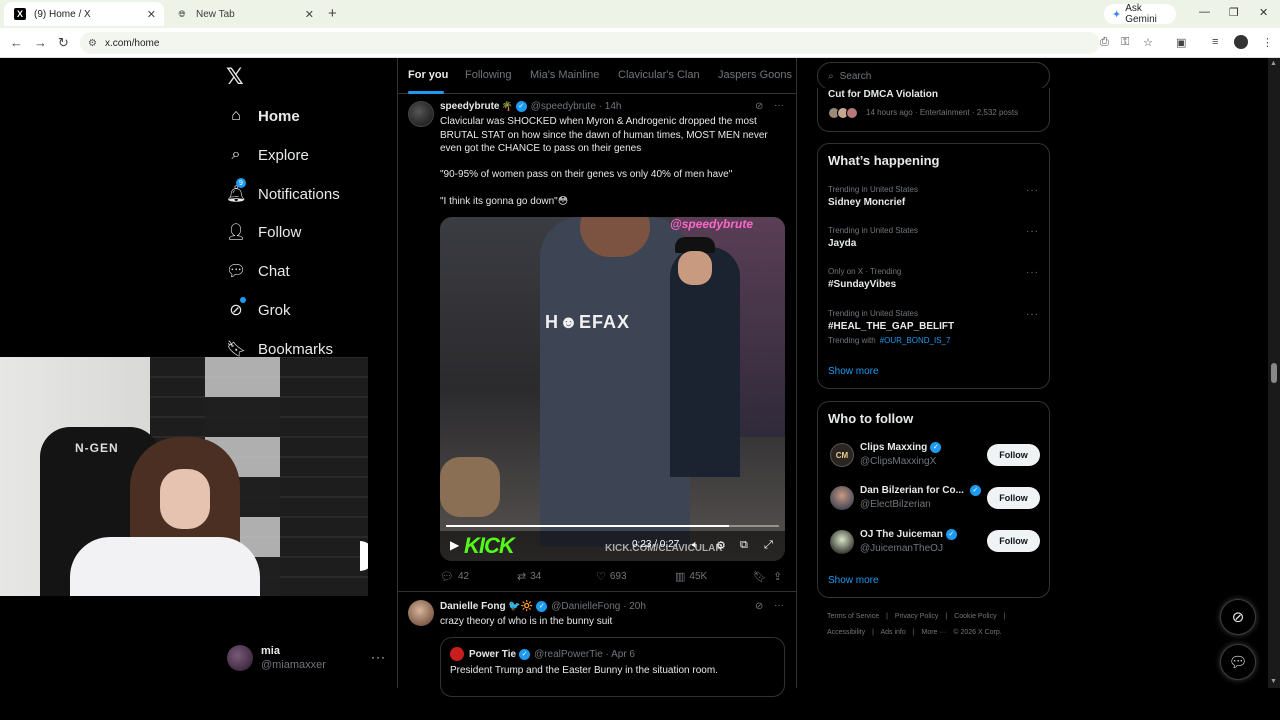  Describe the element at coordinates (744, 545) in the screenshot. I see `pip-icon: ⧉` at that location.